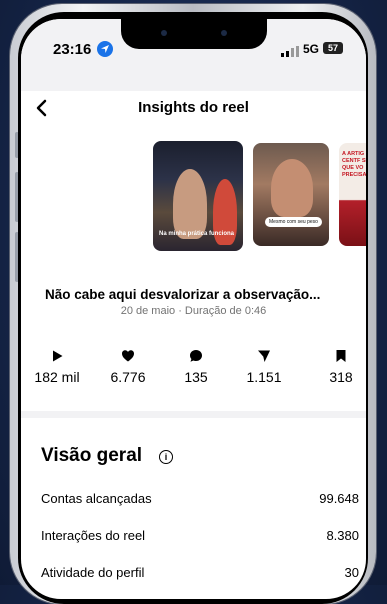  Describe the element at coordinates (193, 414) in the screenshot. I see `section-divider` at that location.